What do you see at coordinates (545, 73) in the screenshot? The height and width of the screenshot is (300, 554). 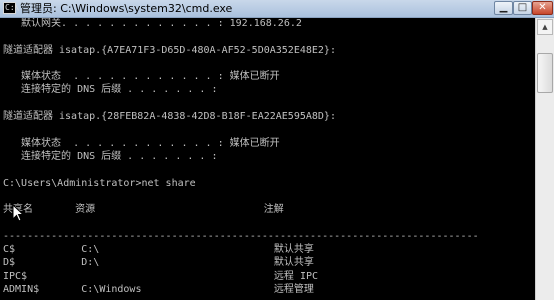 I see `scroll-thumb` at bounding box center [545, 73].